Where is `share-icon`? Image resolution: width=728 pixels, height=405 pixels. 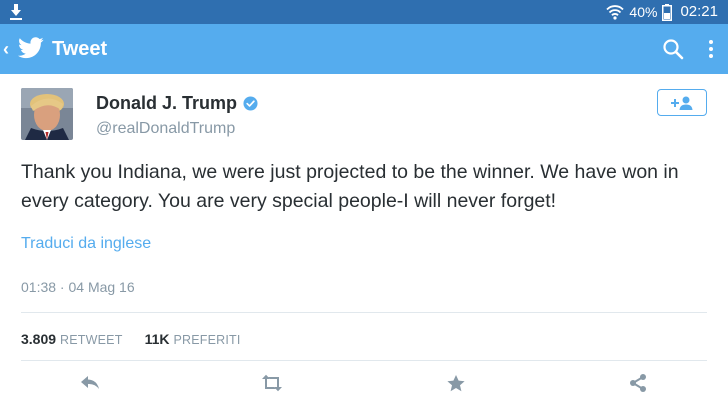 share-icon is located at coordinates (638, 383).